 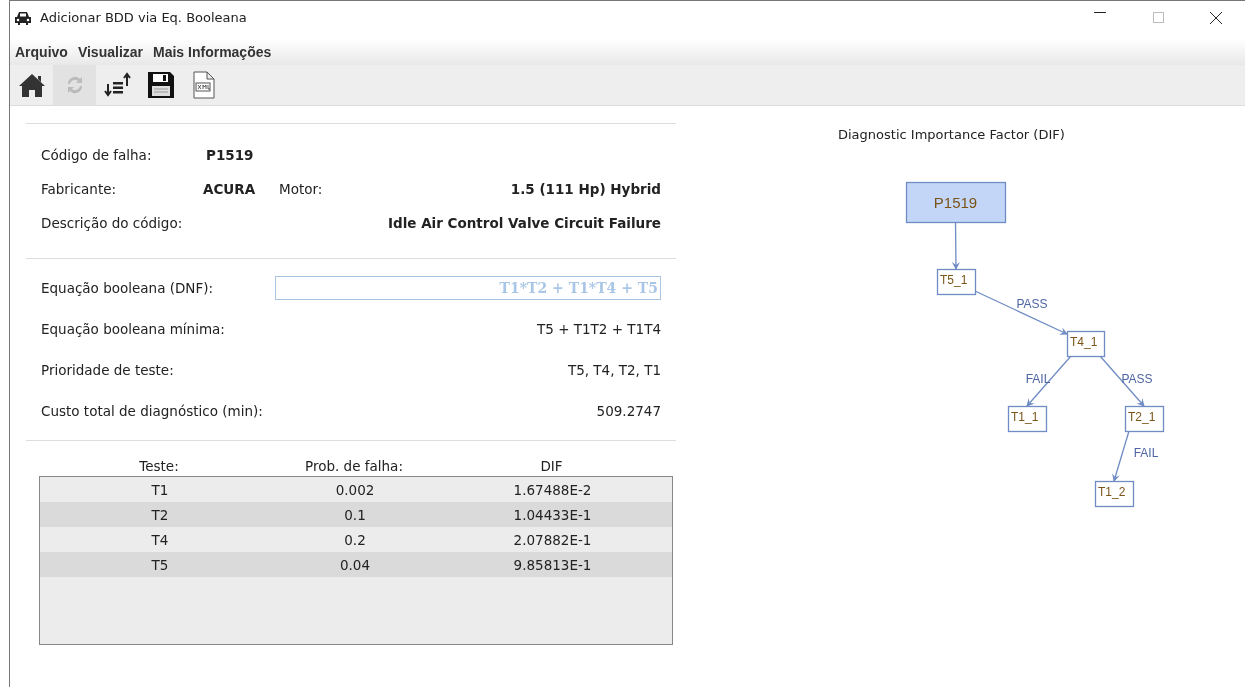 I want to click on field-label: Prioridade de teste:, so click(x=107, y=369).